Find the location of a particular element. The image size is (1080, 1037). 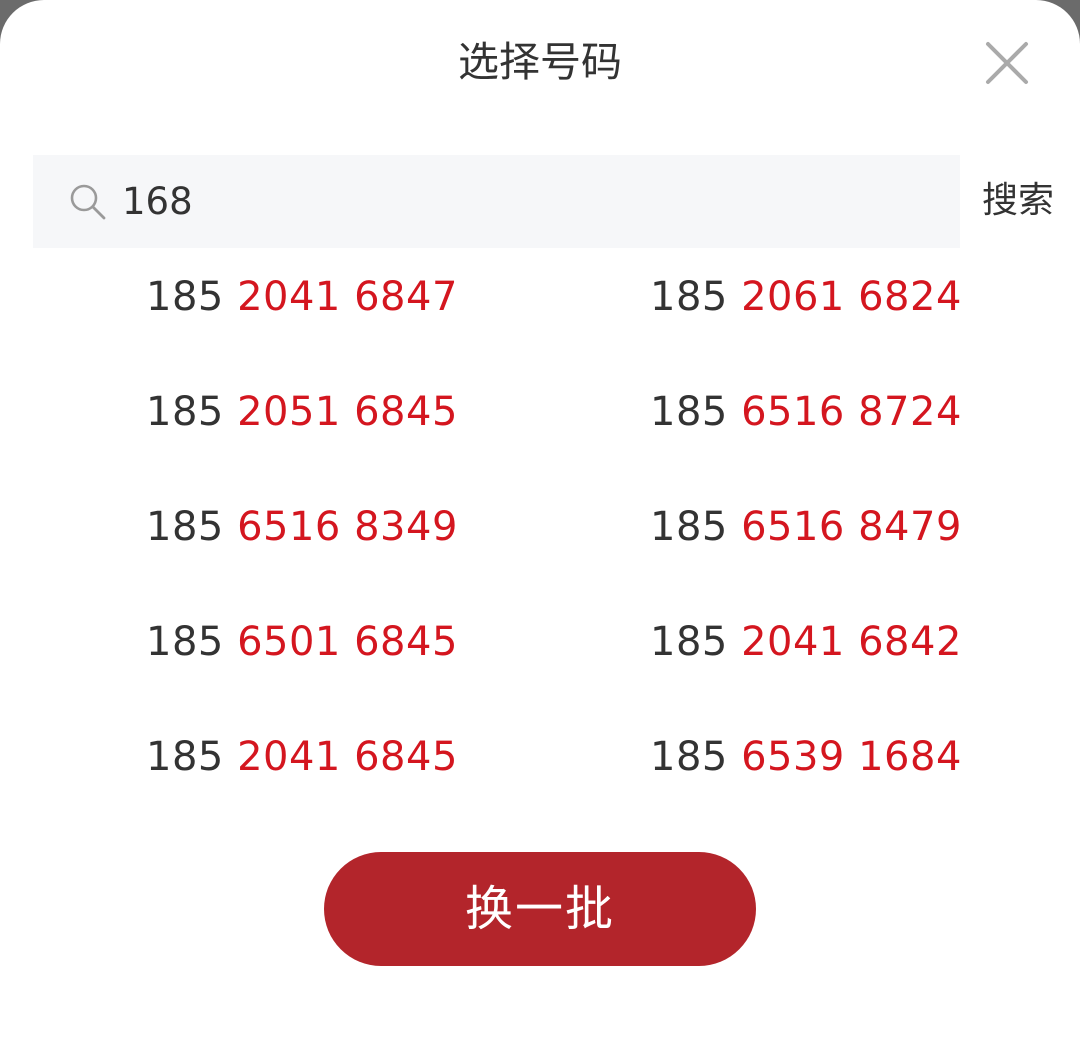

close-button is located at coordinates (1007, 63).